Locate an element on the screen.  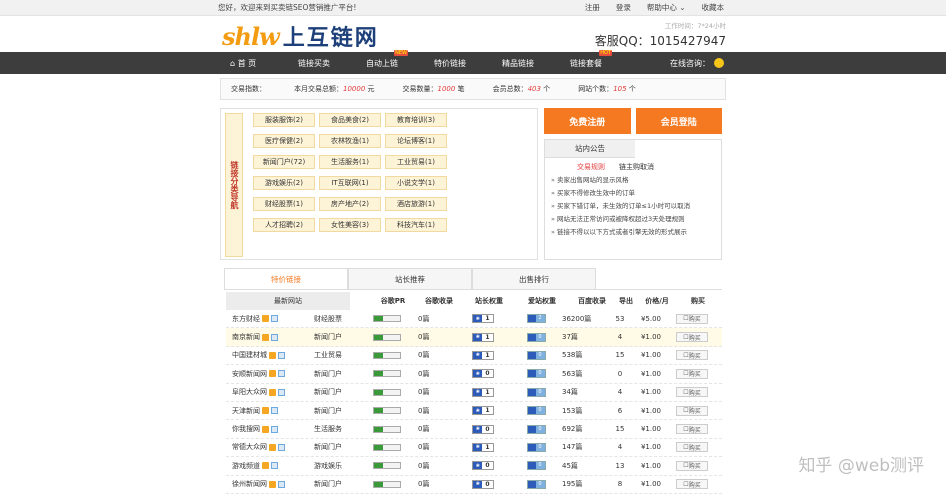
site-name: 游戏频道 is located at coordinates (246, 466).